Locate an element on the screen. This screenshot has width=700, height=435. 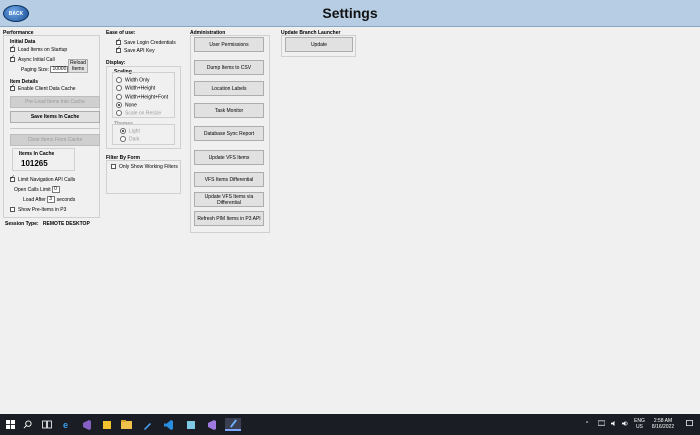
radio-label: Width Only is located at coordinates (137, 80).